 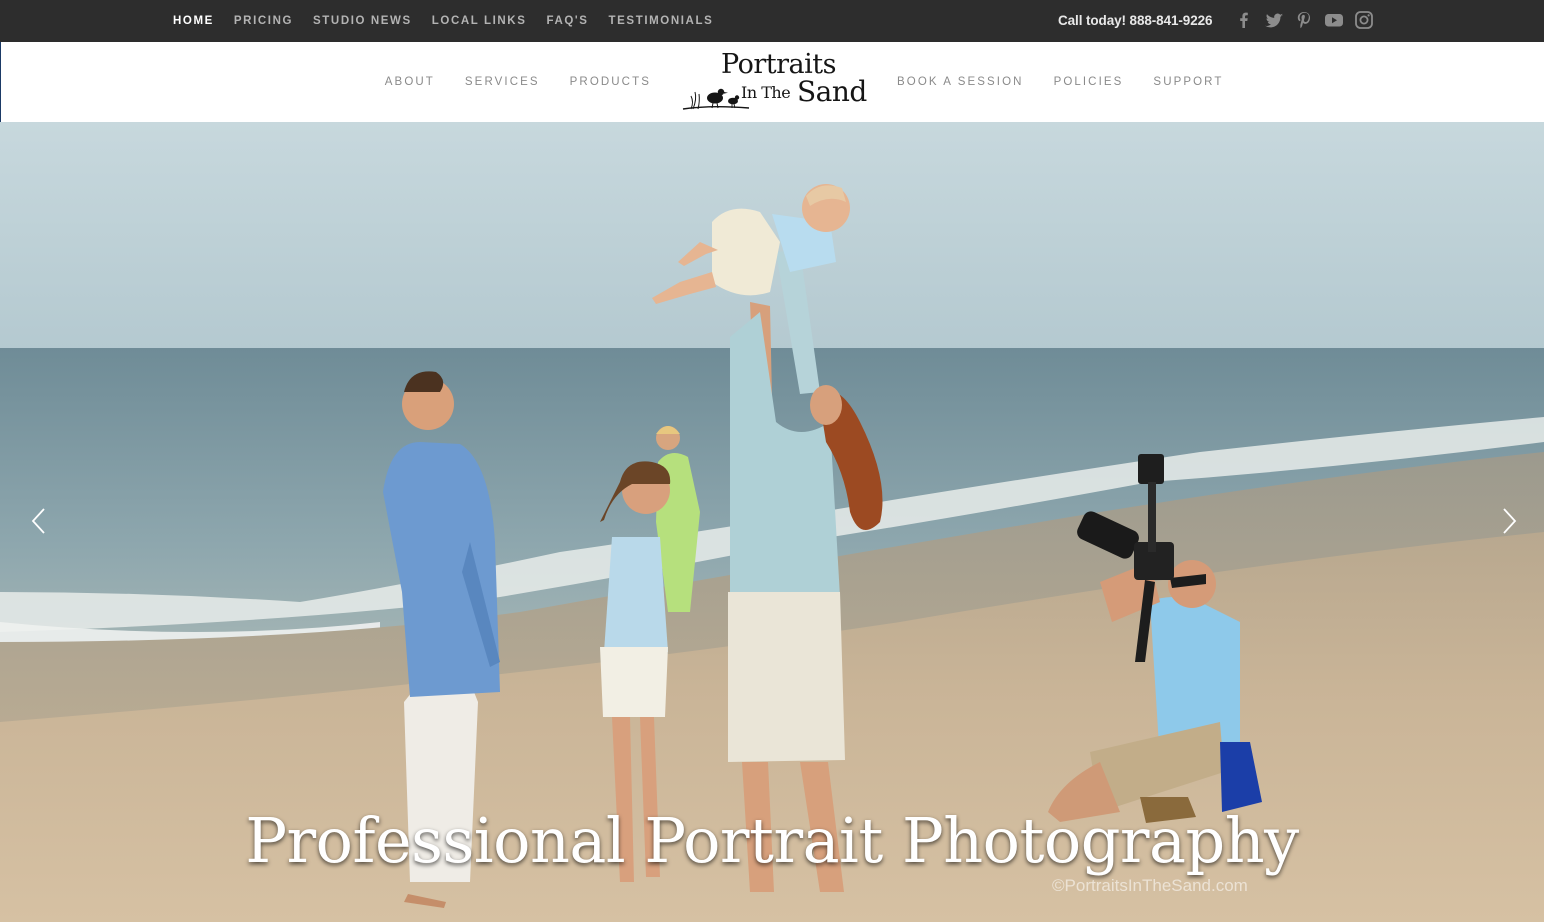 I want to click on photo-watermark: ©PortraitsInTheSand.com, so click(x=1150, y=885).